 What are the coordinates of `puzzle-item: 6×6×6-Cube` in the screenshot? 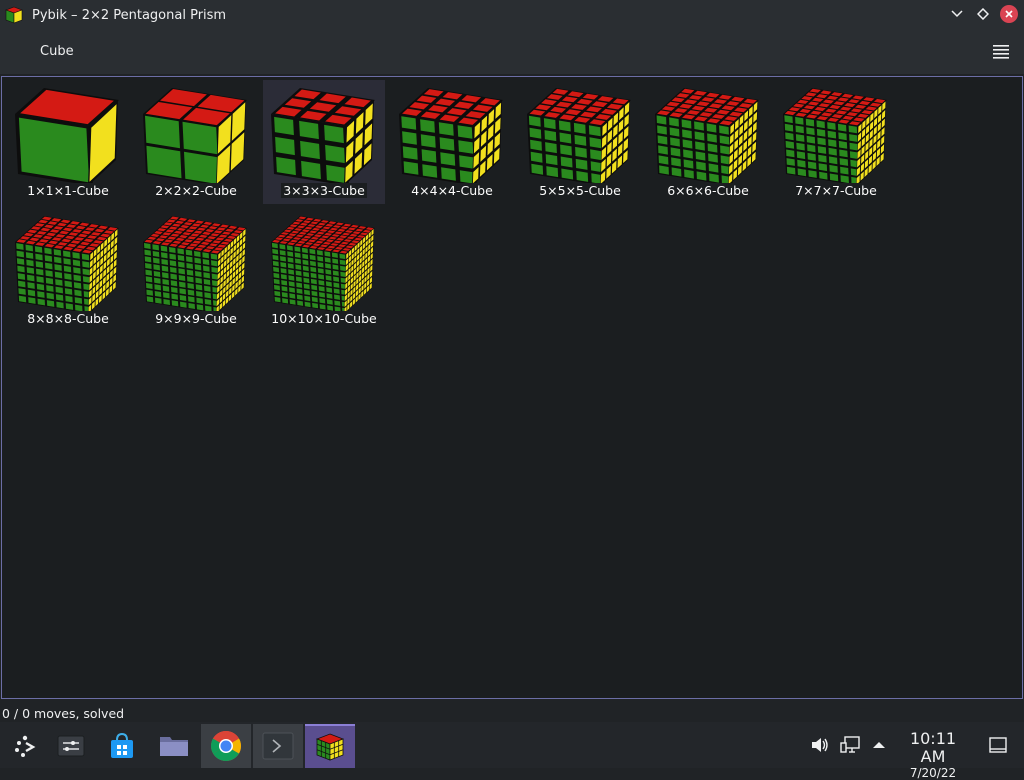 It's located at (708, 142).